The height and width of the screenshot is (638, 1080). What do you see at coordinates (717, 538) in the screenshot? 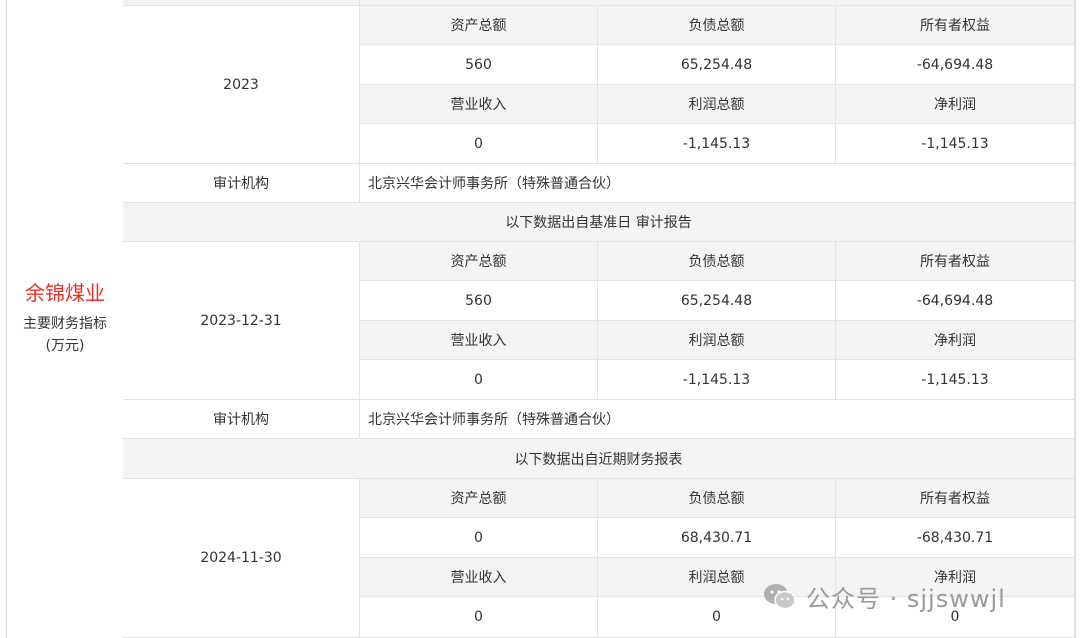
I see `value-cell: 68,430.71` at bounding box center [717, 538].